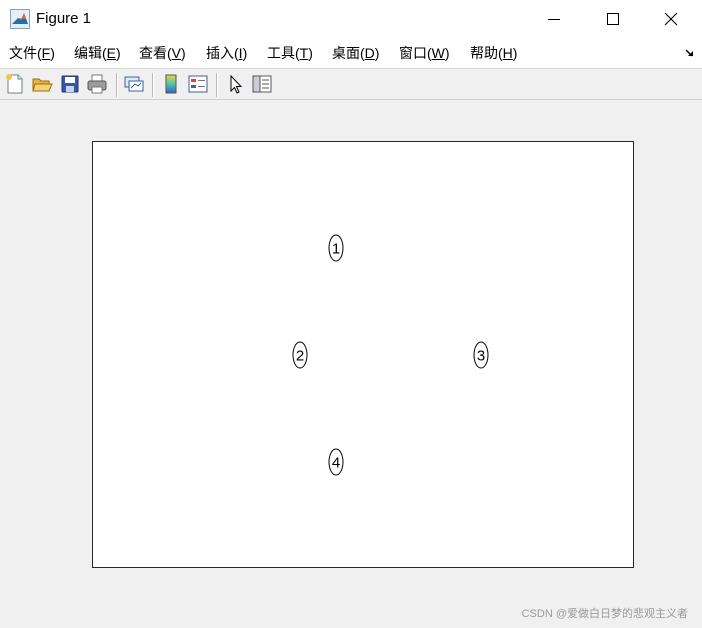 This screenshot has height=628, width=702. I want to click on menu-desktop-accel: D, so click(369, 53).